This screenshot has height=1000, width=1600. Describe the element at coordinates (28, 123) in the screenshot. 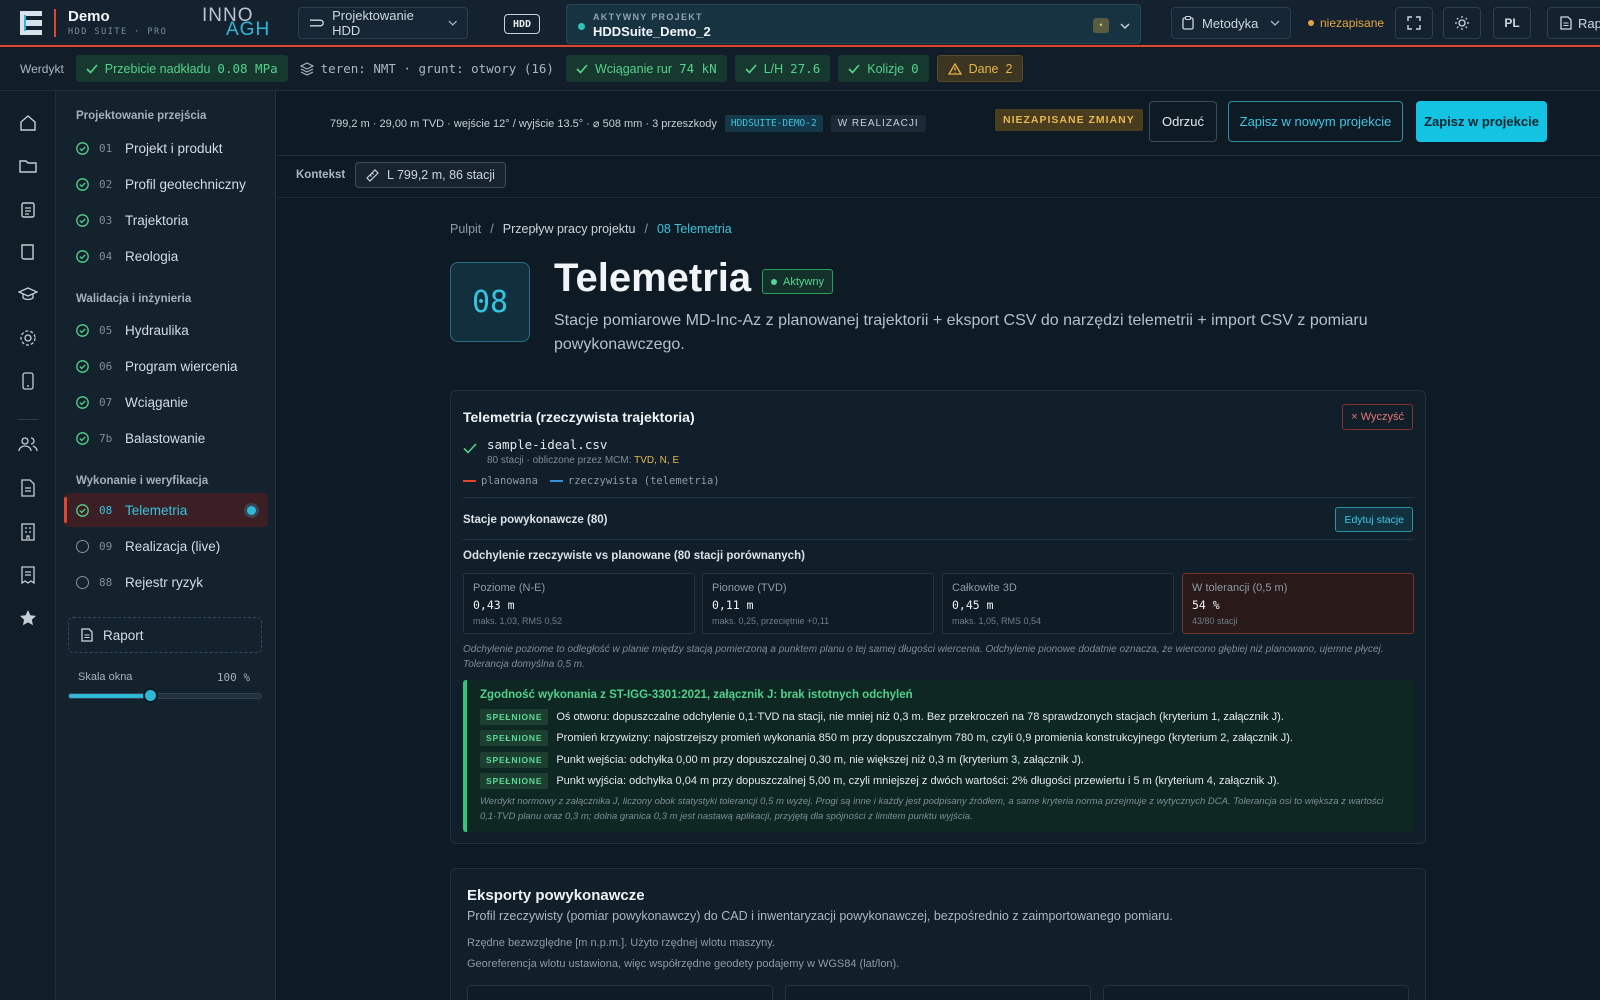

I see `home-icon` at that location.